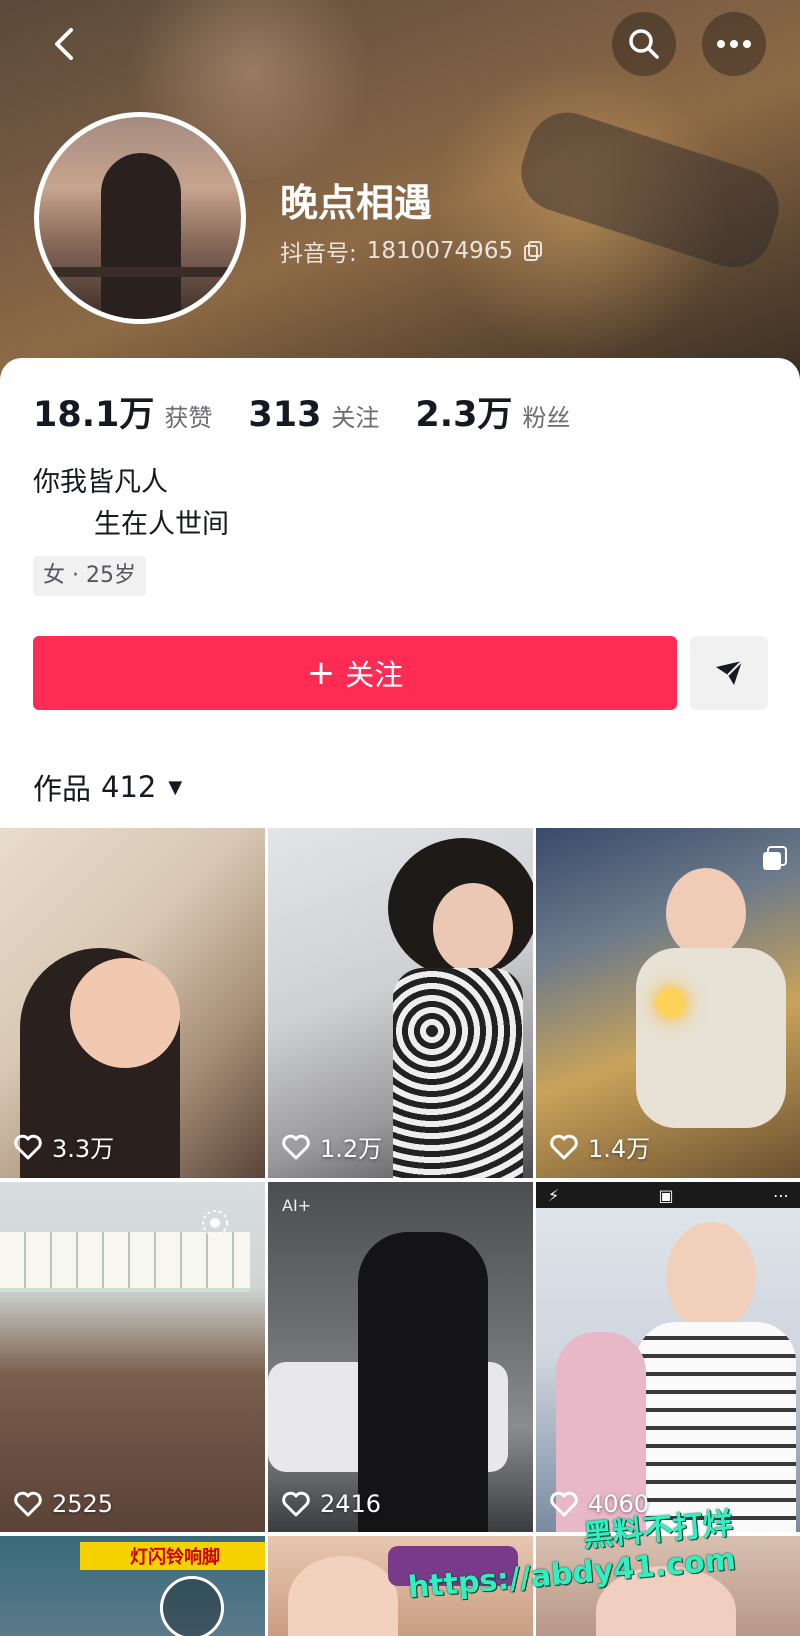 Image resolution: width=800 pixels, height=1636 pixels. I want to click on video-thumbnail: 1.4万, so click(668, 1003).